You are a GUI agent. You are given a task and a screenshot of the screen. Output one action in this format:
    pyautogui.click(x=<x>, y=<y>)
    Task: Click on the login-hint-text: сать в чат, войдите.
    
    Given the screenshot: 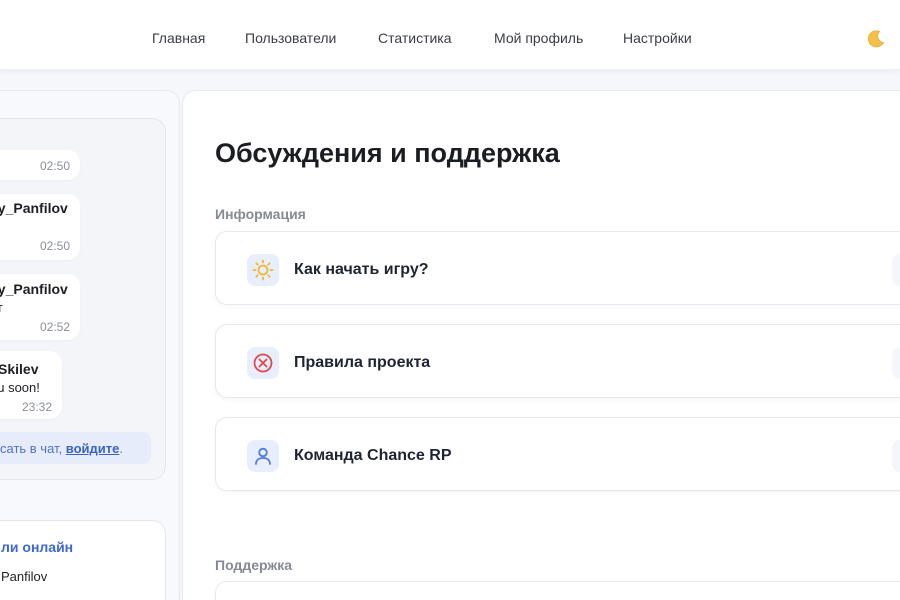 What is the action you would take?
    pyautogui.click(x=61, y=448)
    